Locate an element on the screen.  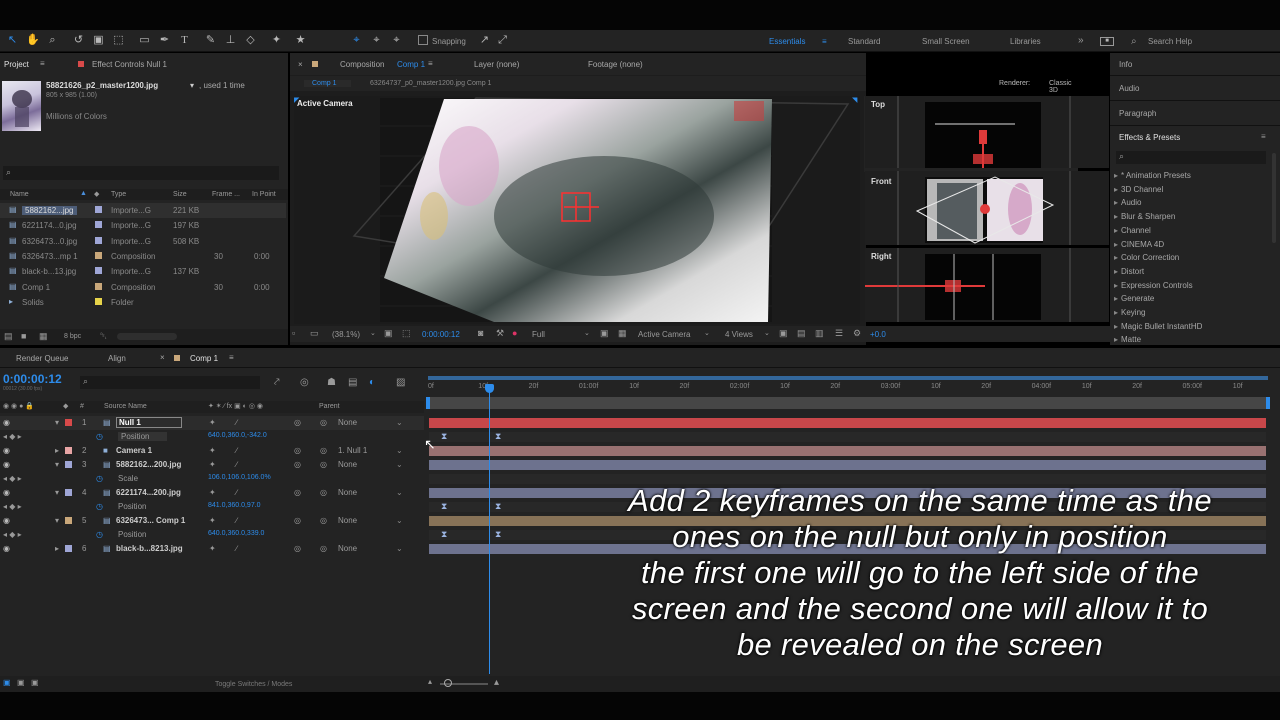
search-help-icon: ⌕ is located at coordinates (1134, 41).